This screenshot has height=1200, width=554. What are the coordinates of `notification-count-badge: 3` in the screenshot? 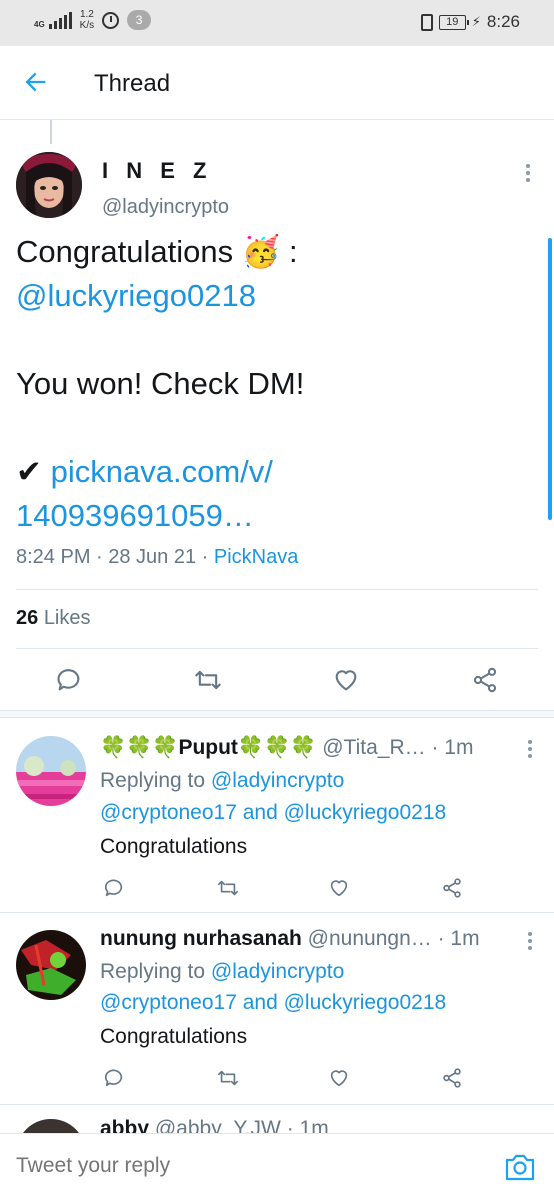 It's located at (139, 20).